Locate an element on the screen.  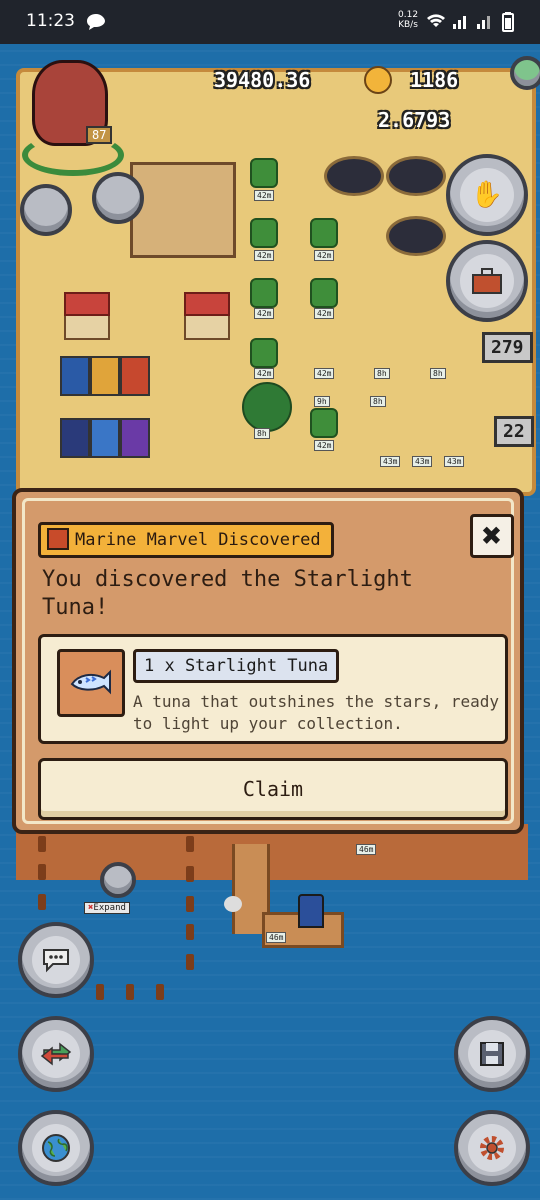
net-speed-value: 0.12 is located at coordinates (408, 15).